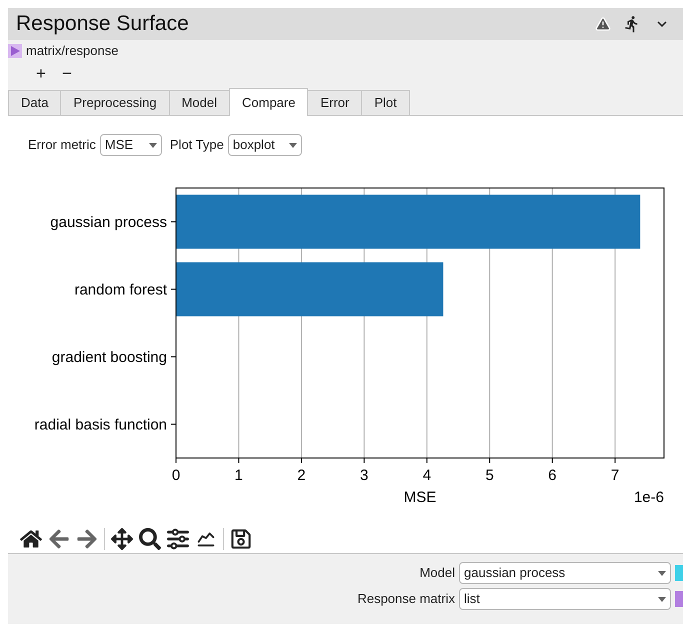  Describe the element at coordinates (427, 475) in the screenshot. I see `tick-label: 4` at that location.